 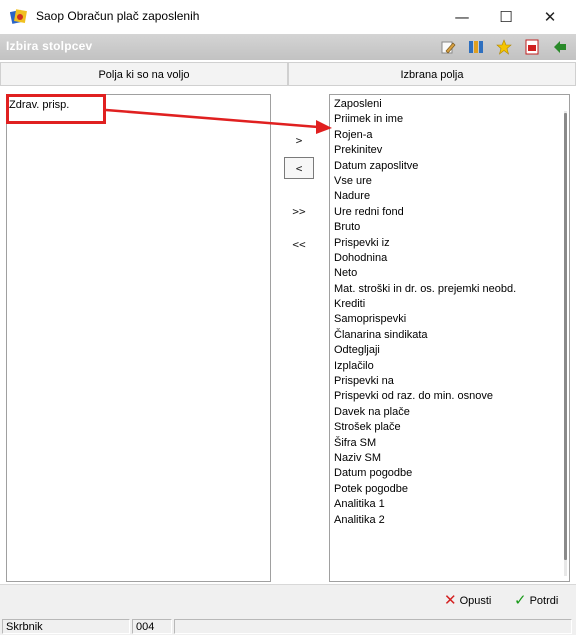 What do you see at coordinates (66, 626) in the screenshot?
I see `status-user: Skrbnik` at bounding box center [66, 626].